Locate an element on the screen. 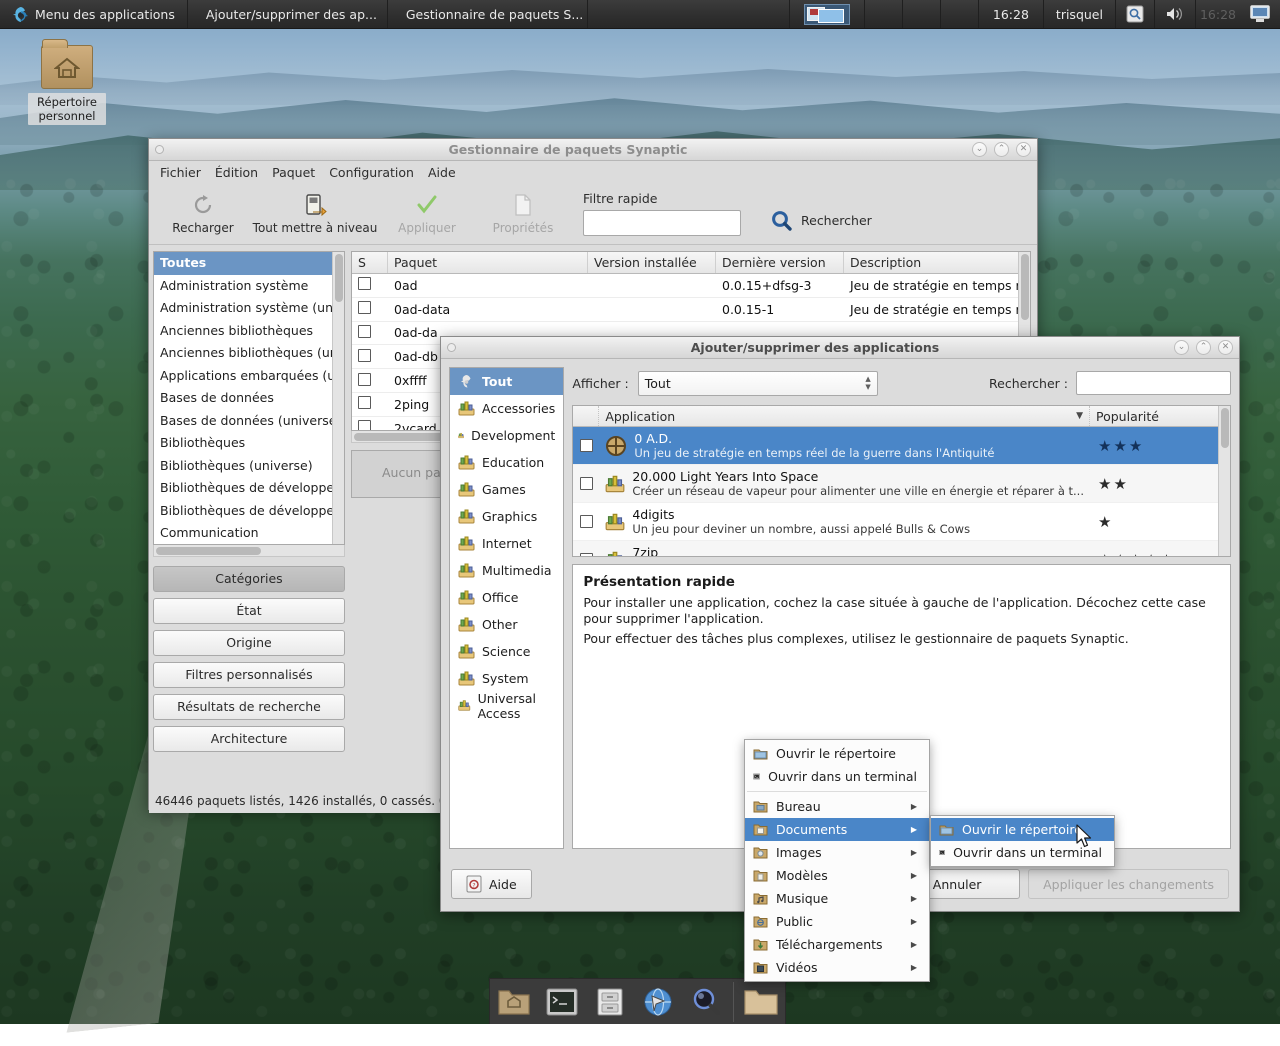  ctx-open-directory: Ouvrir le répertoire is located at coordinates (837, 753).